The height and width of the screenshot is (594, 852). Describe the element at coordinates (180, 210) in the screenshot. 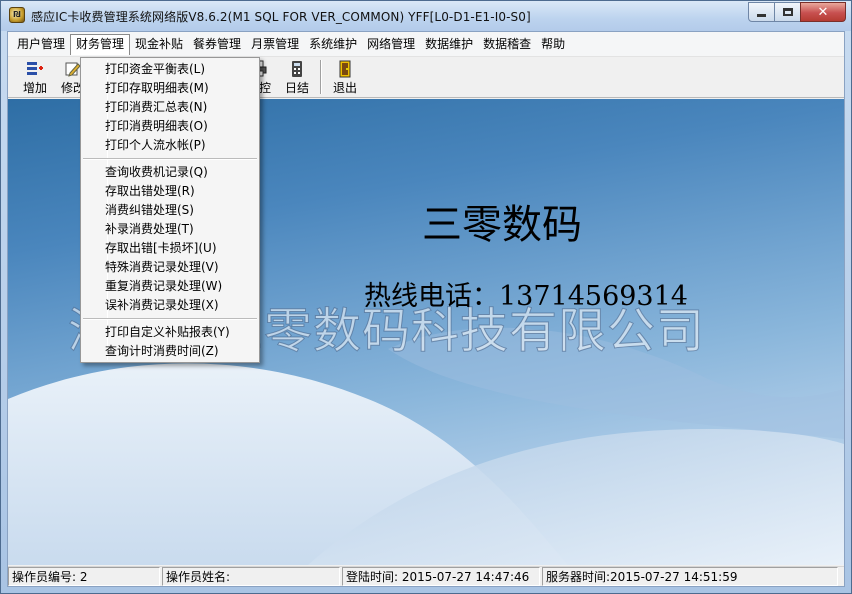

I see `menu-consumption-correction: 消费纠错处理(S)` at that location.